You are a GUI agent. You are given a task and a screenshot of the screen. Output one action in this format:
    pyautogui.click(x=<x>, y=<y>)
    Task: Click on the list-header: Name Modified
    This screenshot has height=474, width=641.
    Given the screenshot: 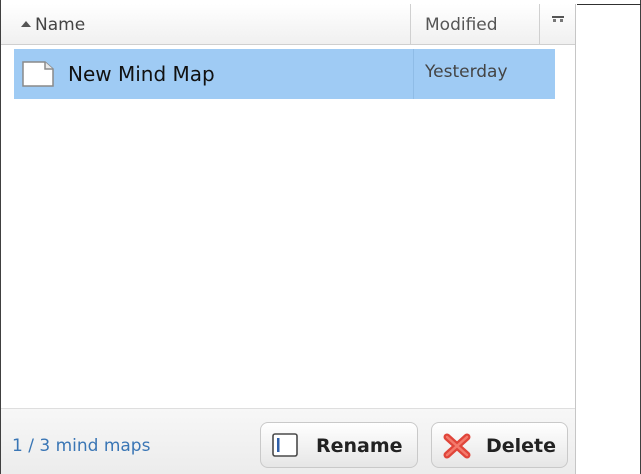 What is the action you would take?
    pyautogui.click(x=288, y=24)
    